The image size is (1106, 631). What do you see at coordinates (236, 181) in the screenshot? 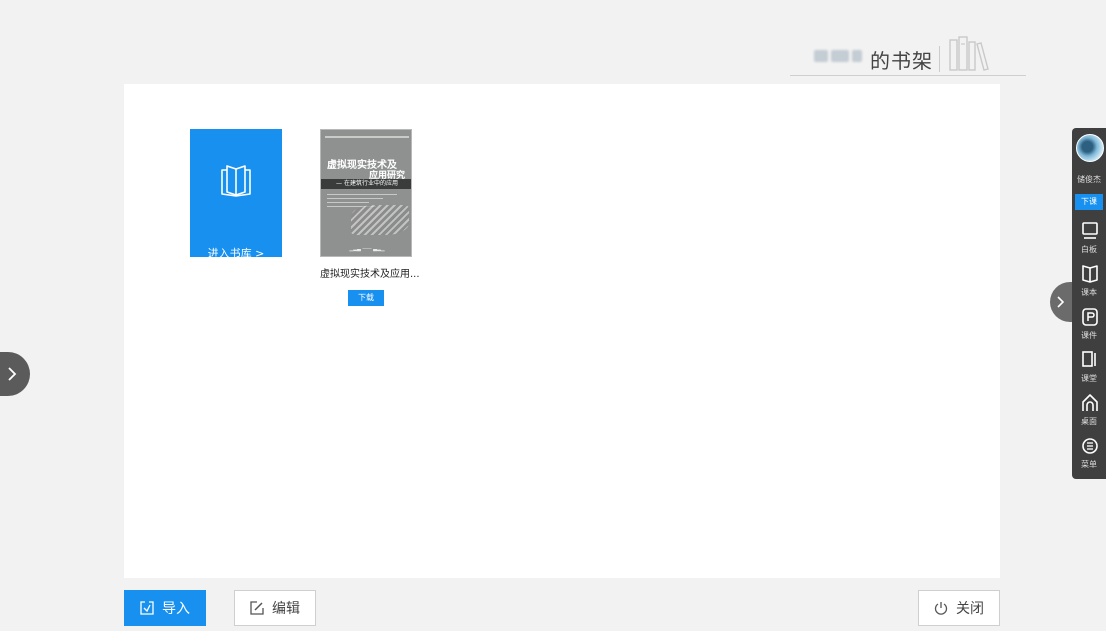
I see `open-book-icon` at bounding box center [236, 181].